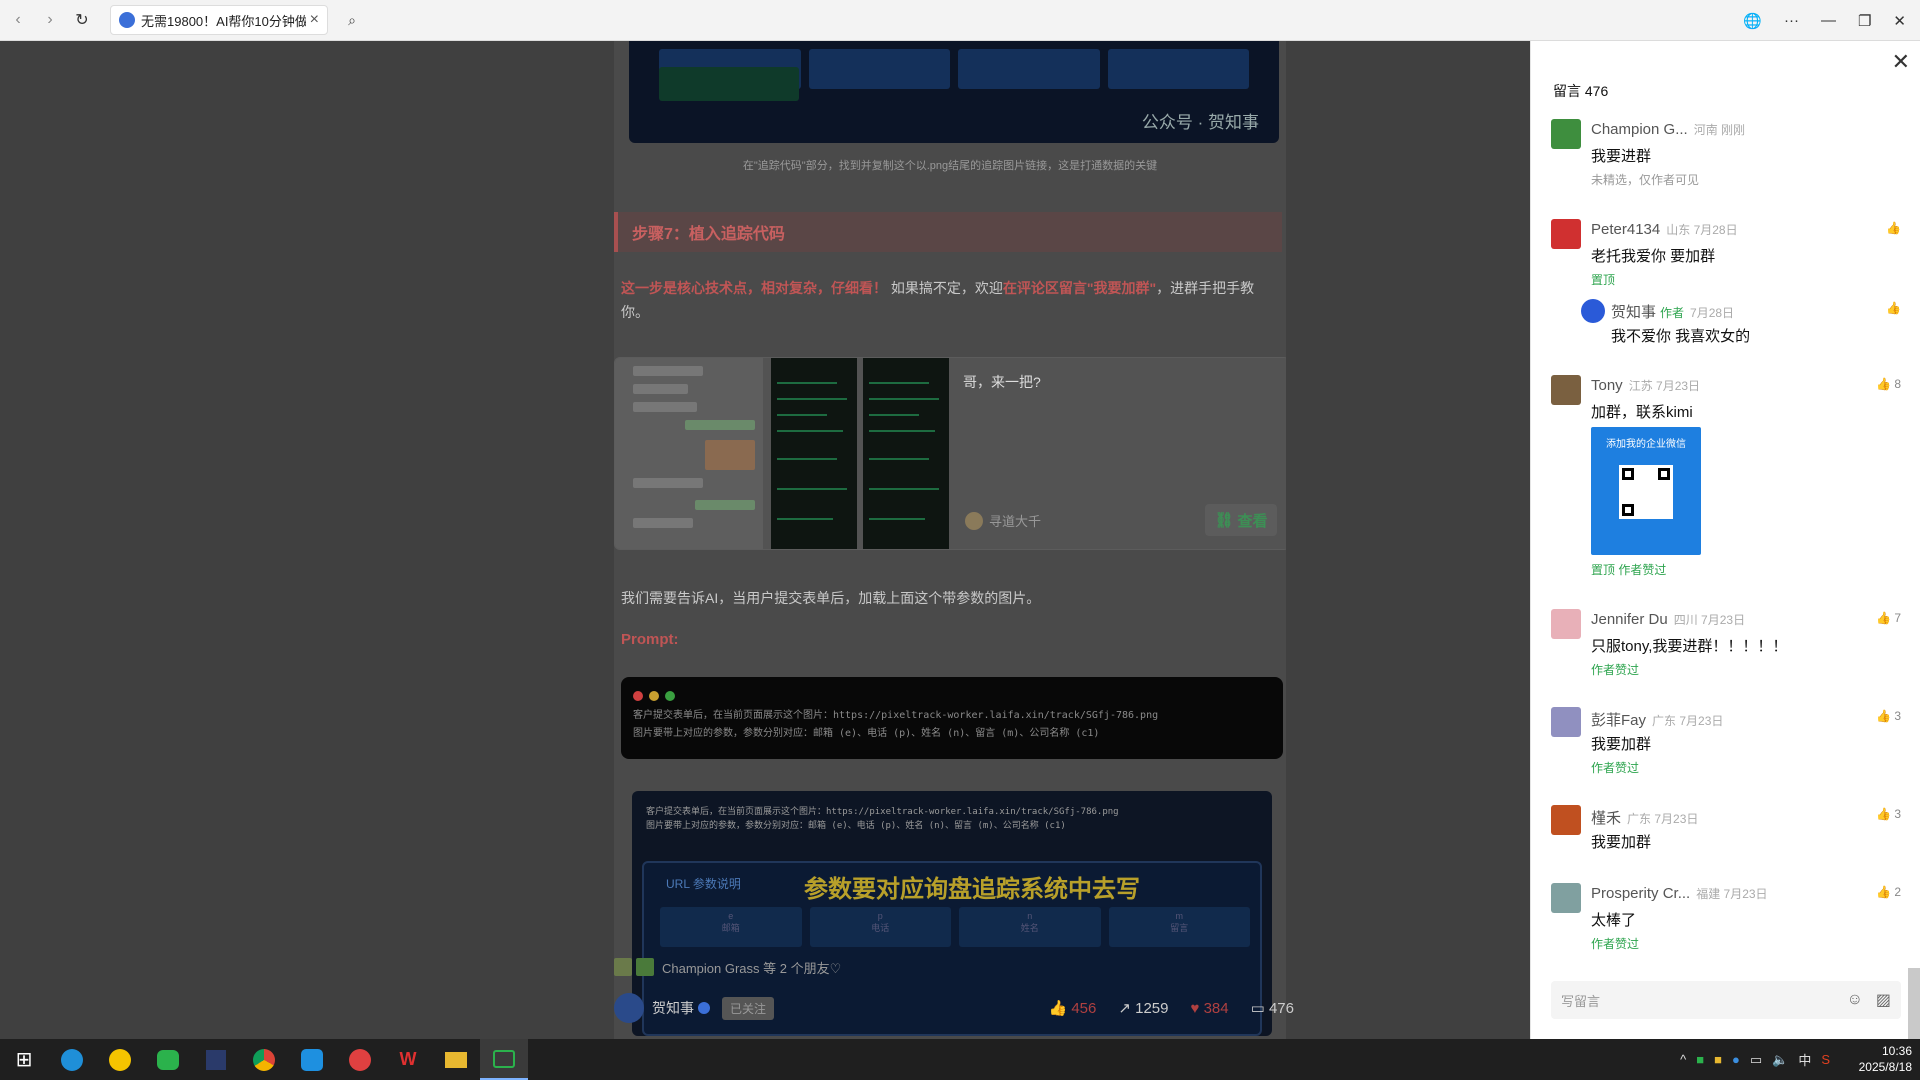 This screenshot has height=1080, width=1920. Describe the element at coordinates (1885, 1067) in the screenshot. I see `clock-date: 2025/8/18` at that location.